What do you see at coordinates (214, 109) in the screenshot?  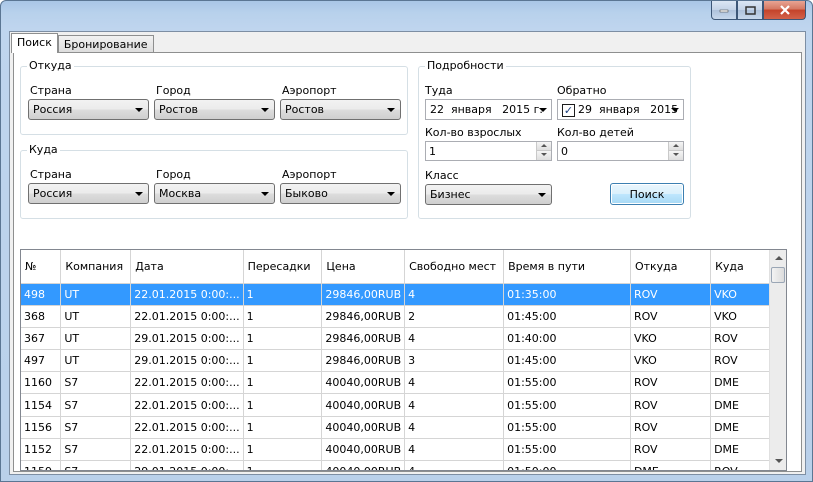 I see `from-city-select: Ростов` at bounding box center [214, 109].